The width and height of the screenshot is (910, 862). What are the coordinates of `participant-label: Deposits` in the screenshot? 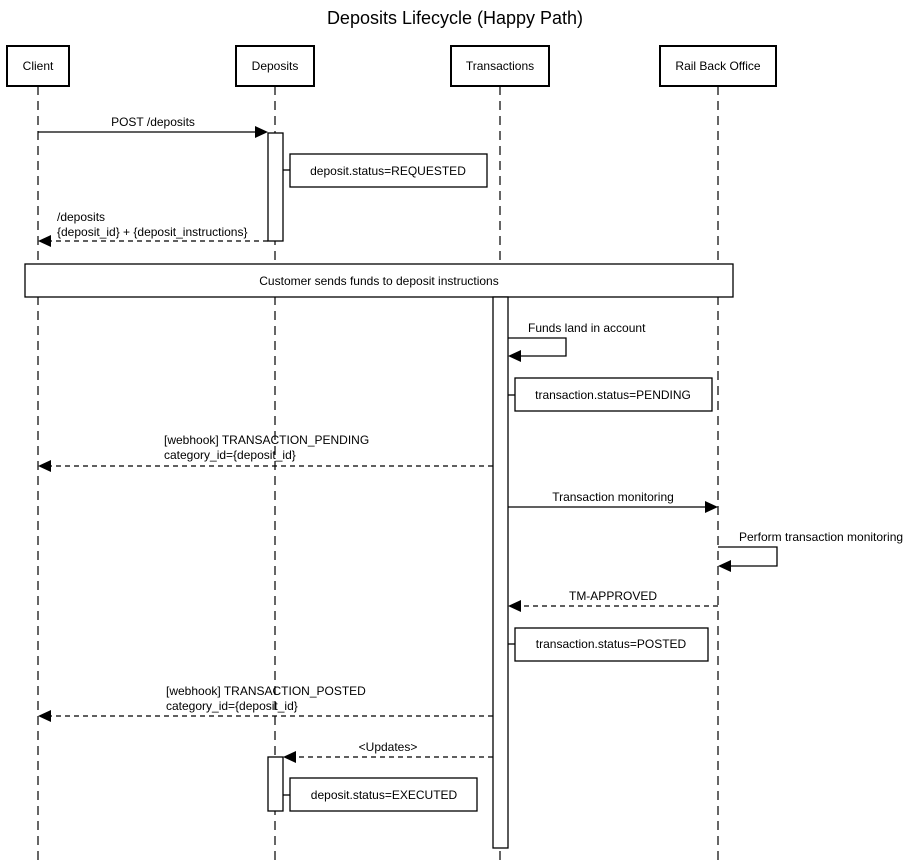 It's located at (275, 66).